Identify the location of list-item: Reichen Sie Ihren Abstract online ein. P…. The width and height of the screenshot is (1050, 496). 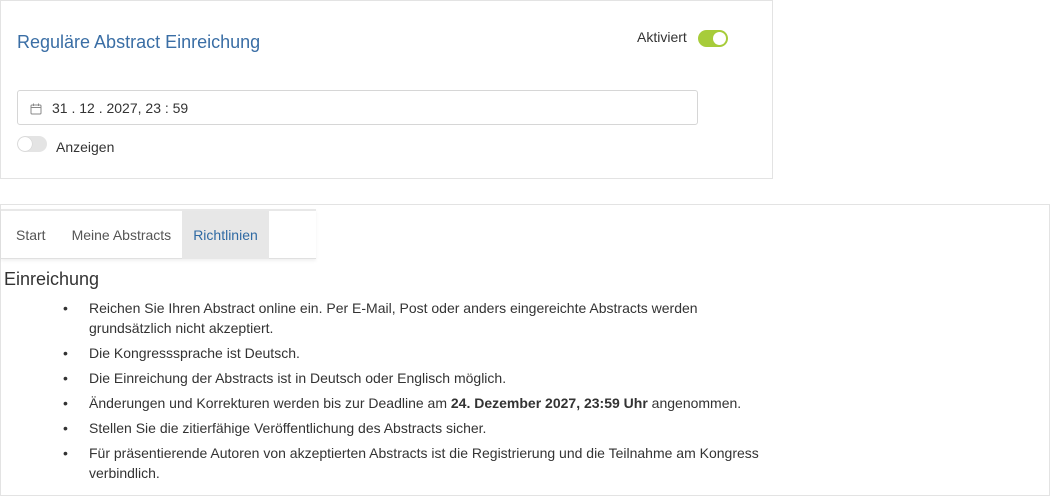
(423, 318).